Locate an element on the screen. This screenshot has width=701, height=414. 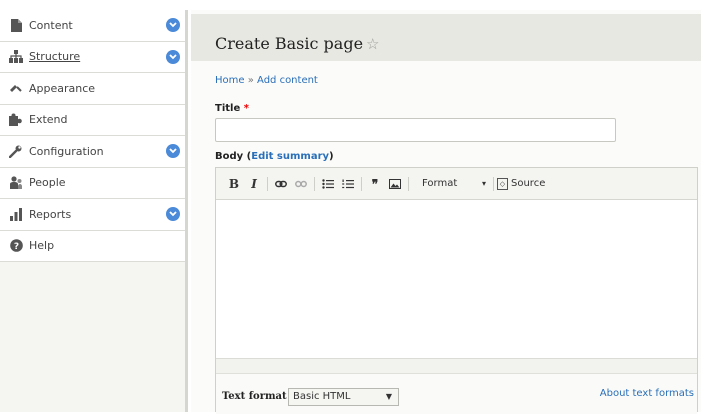
image-icon is located at coordinates (395, 183).